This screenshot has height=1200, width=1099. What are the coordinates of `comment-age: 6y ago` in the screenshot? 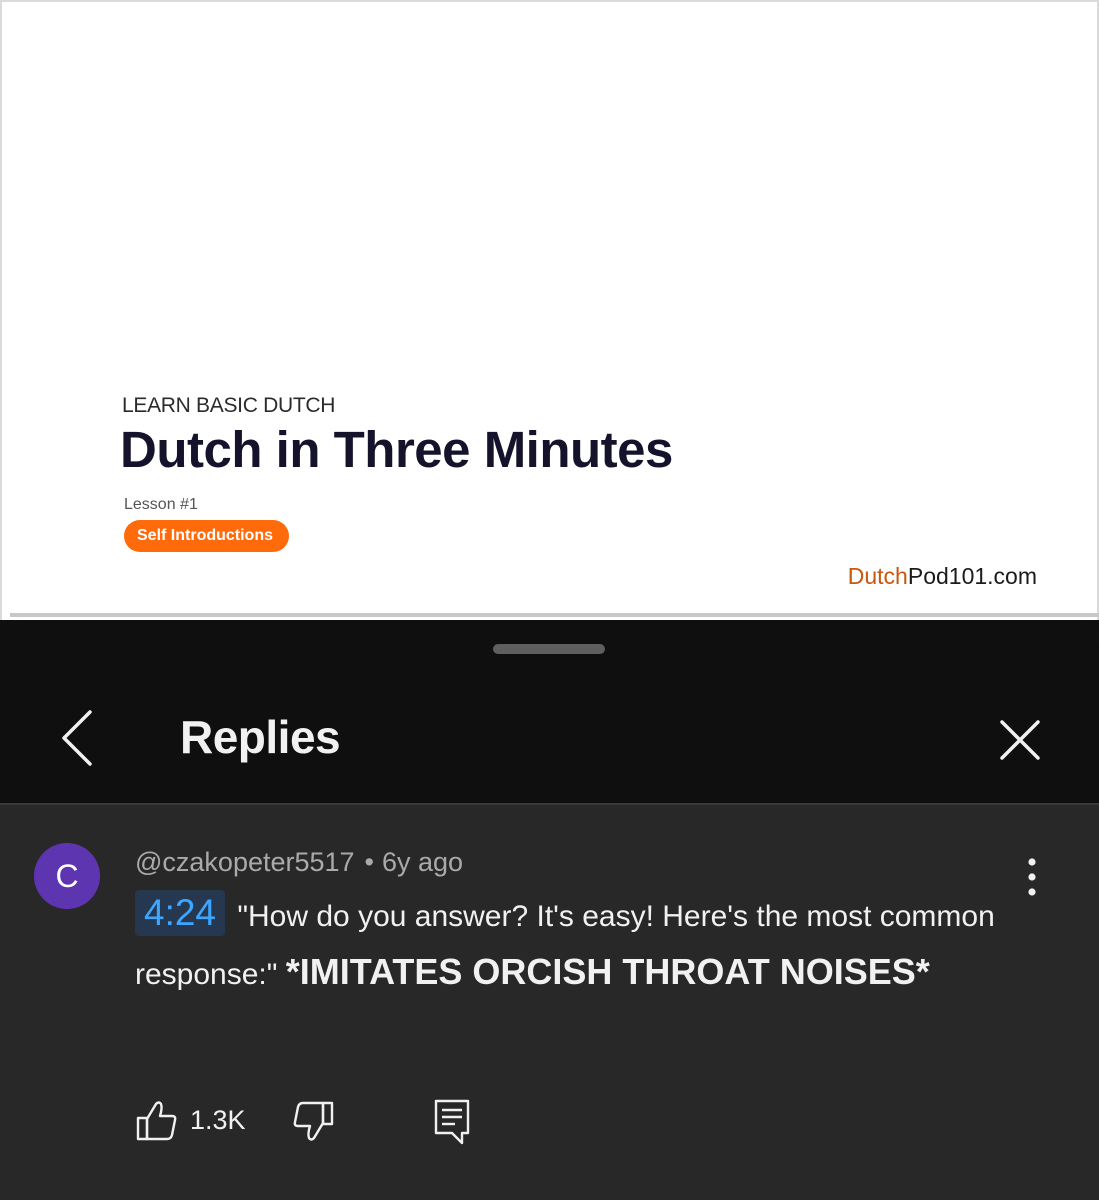 It's located at (423, 862).